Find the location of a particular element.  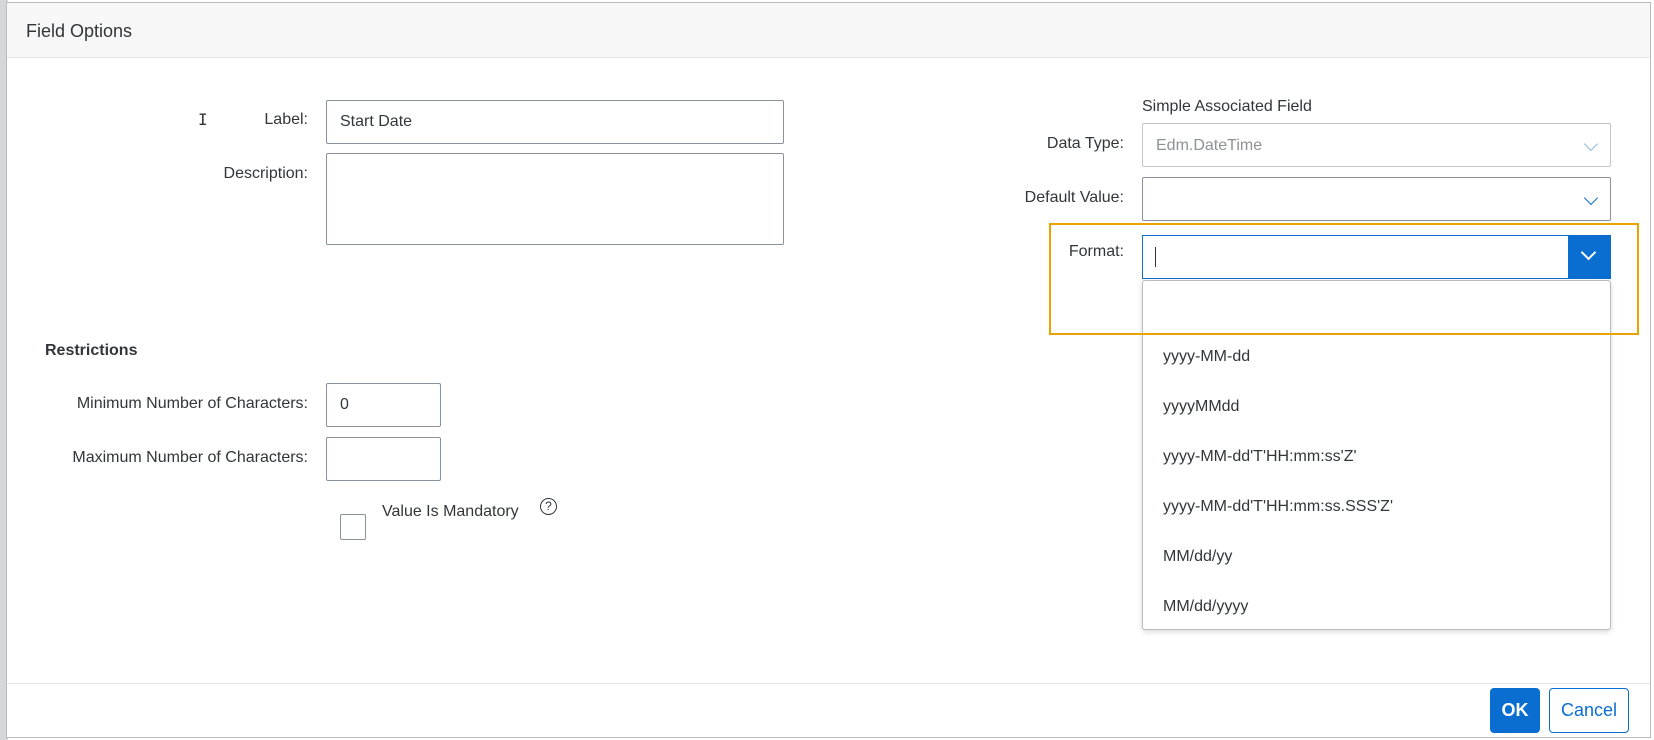

text-caret is located at coordinates (1155, 257).